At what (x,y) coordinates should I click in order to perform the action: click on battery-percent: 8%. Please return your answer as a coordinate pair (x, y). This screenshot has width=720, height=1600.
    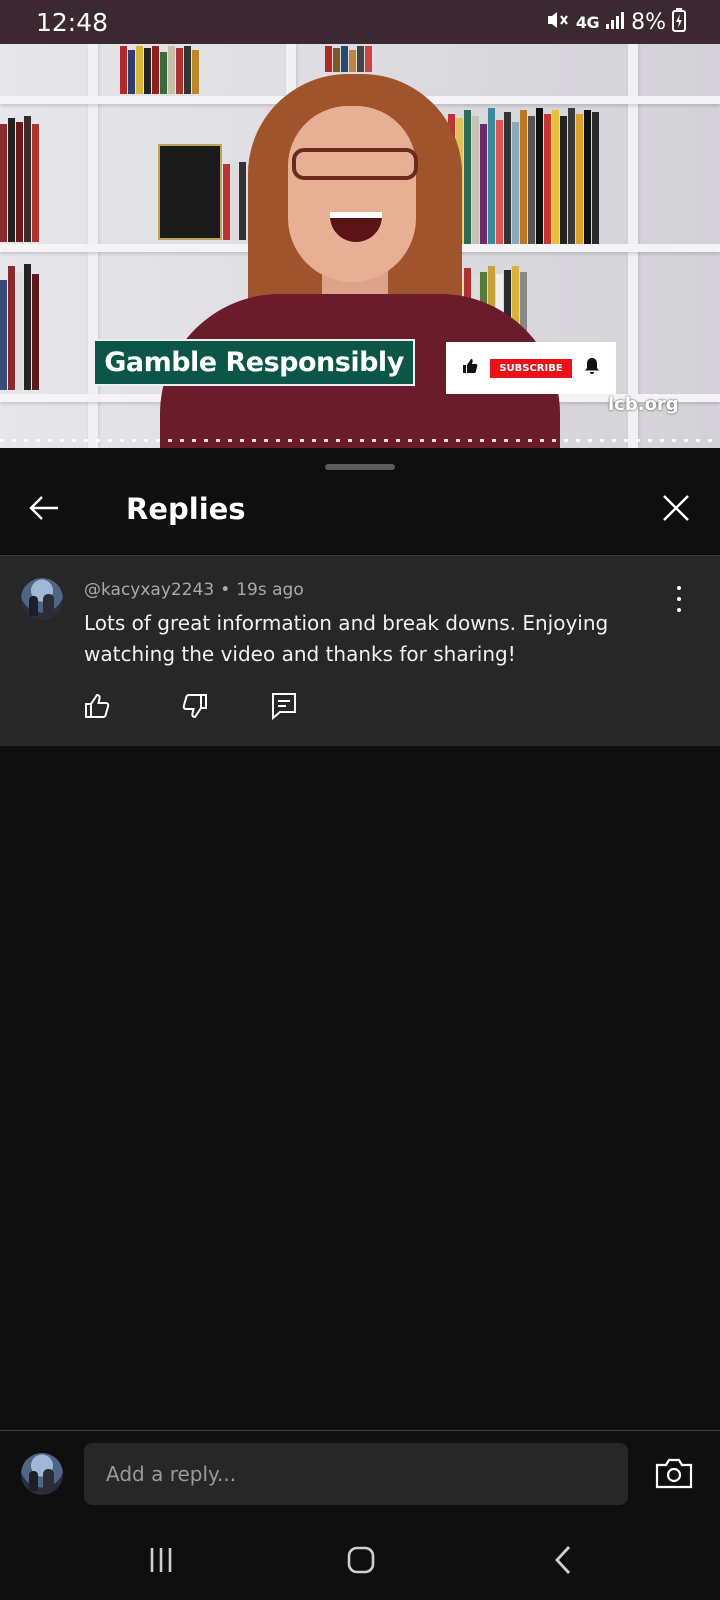
    Looking at the image, I should click on (648, 22).